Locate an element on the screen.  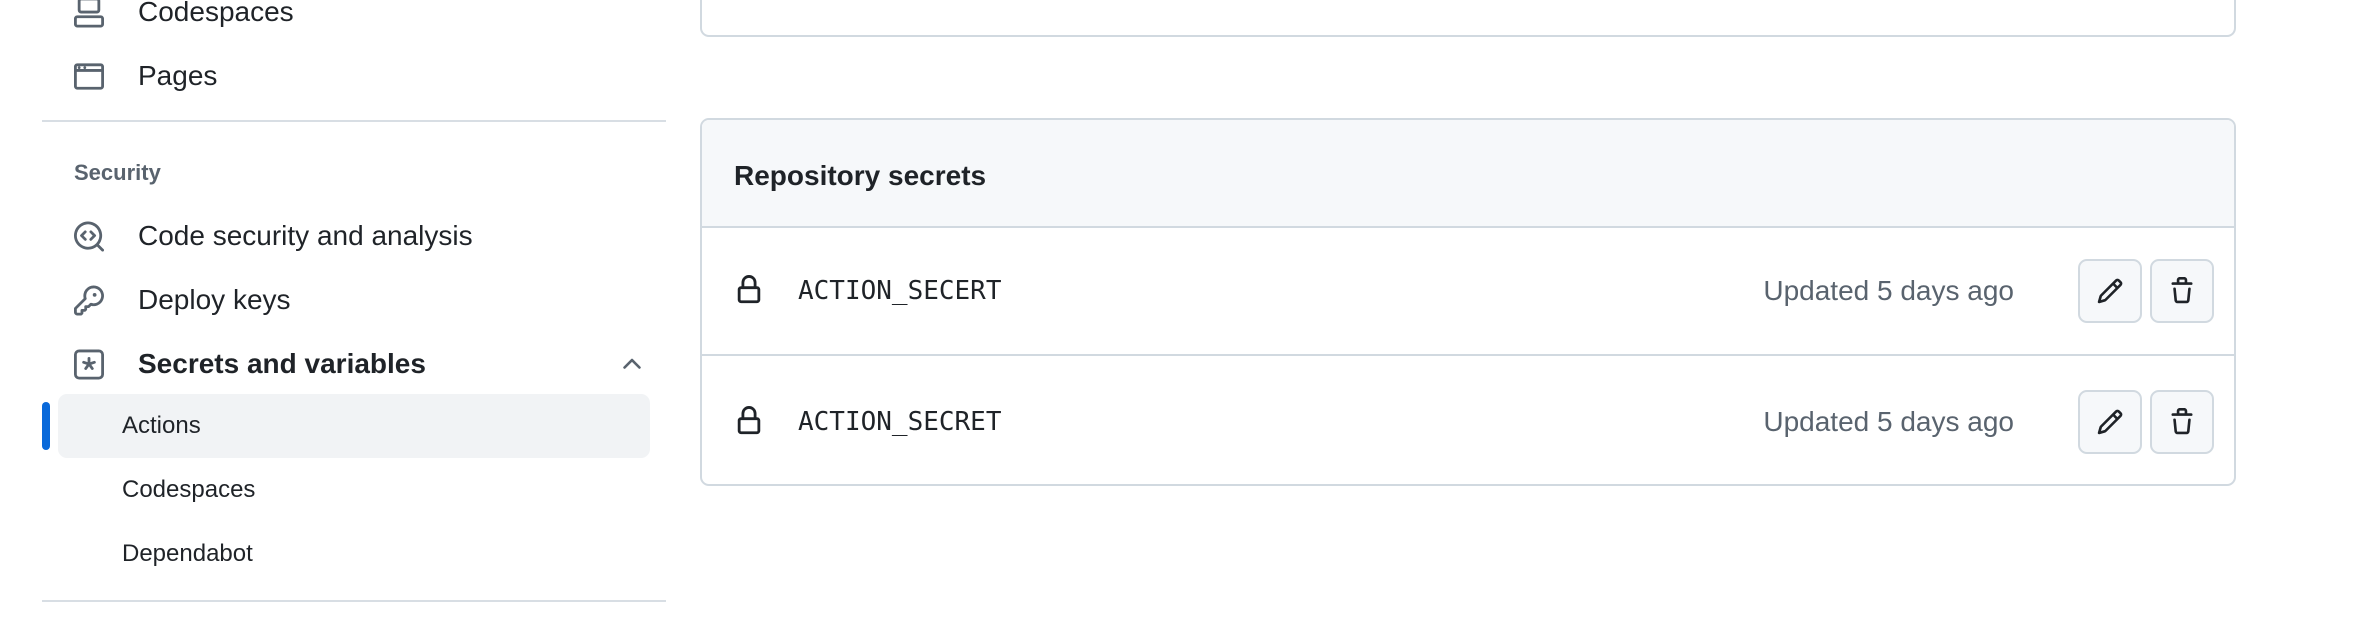
chevron-up-icon is located at coordinates (632, 364).